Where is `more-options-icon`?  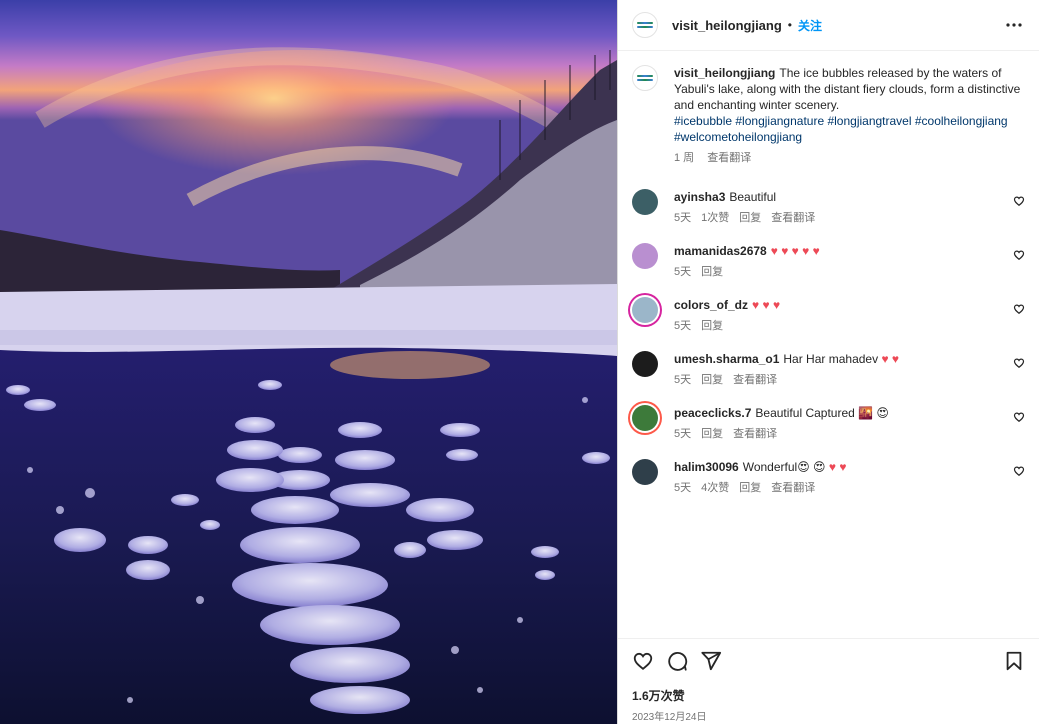
more-options-icon is located at coordinates (1014, 25).